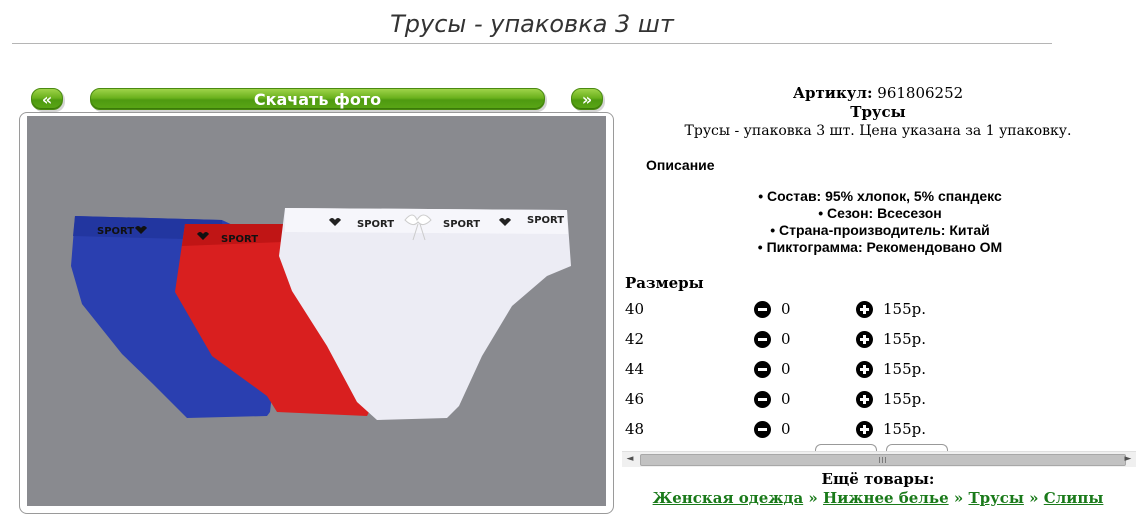  Describe the element at coordinates (886, 498) in the screenshot. I see `breadcrumb-link: Нижнее белье` at that location.